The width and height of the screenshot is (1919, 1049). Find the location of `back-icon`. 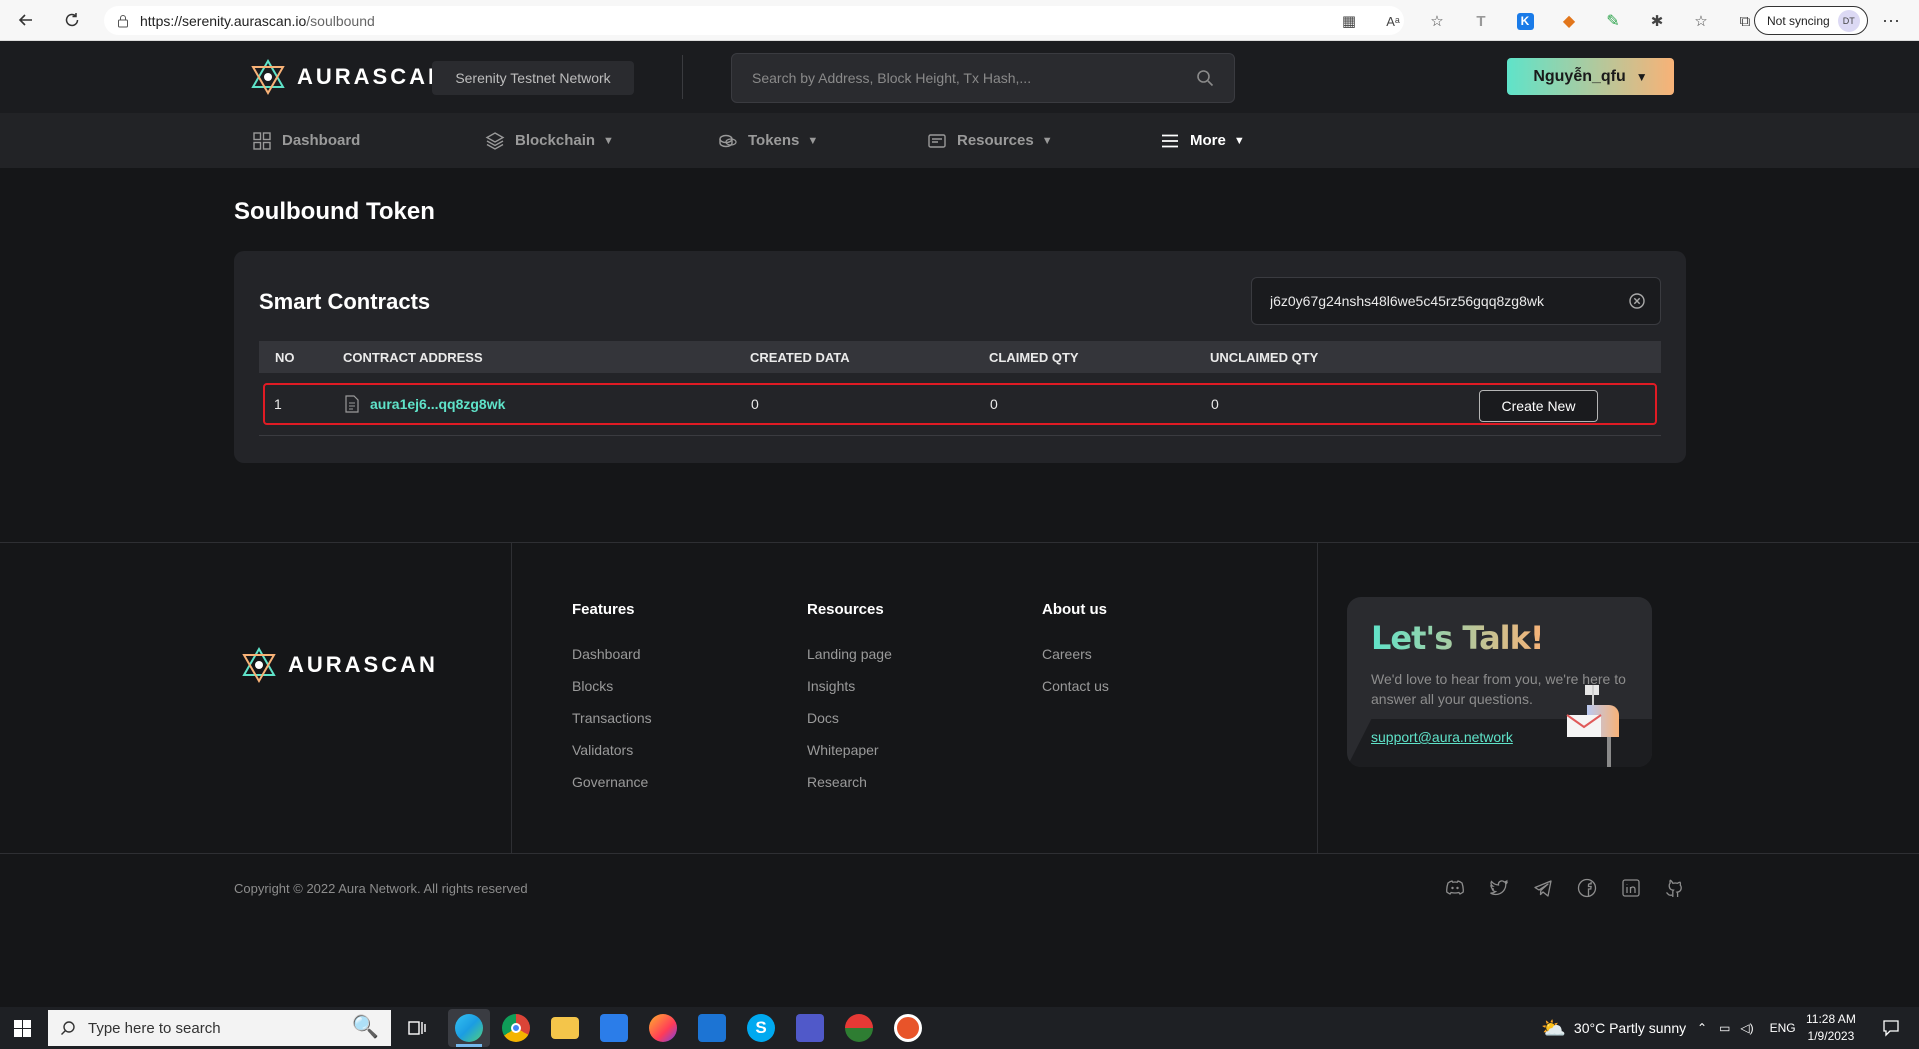

back-icon is located at coordinates (26, 20).